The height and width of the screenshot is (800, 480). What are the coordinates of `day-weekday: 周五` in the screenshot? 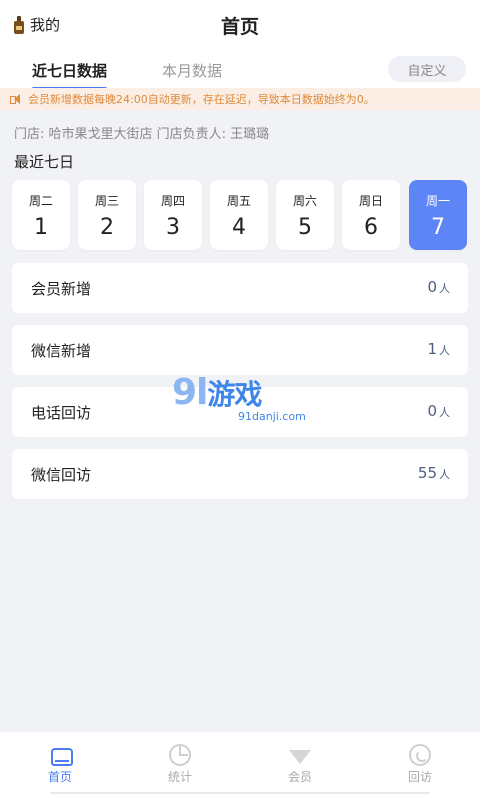 It's located at (238, 201).